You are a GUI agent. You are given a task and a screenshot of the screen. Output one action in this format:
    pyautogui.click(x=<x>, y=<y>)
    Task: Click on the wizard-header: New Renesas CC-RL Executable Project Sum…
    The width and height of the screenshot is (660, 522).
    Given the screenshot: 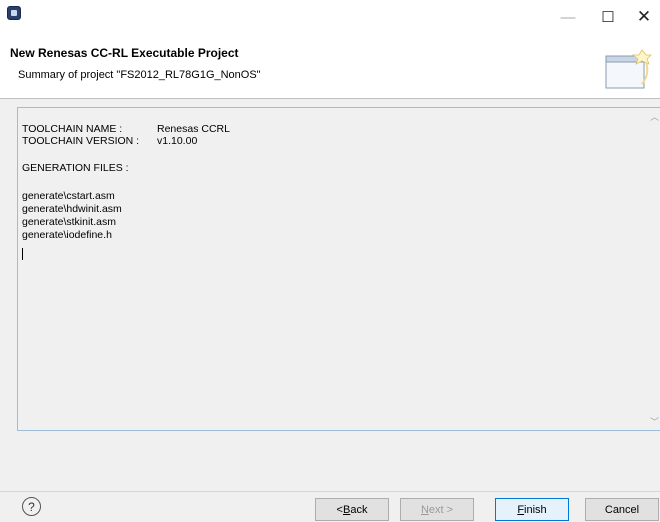 What is the action you would take?
    pyautogui.click(x=330, y=66)
    